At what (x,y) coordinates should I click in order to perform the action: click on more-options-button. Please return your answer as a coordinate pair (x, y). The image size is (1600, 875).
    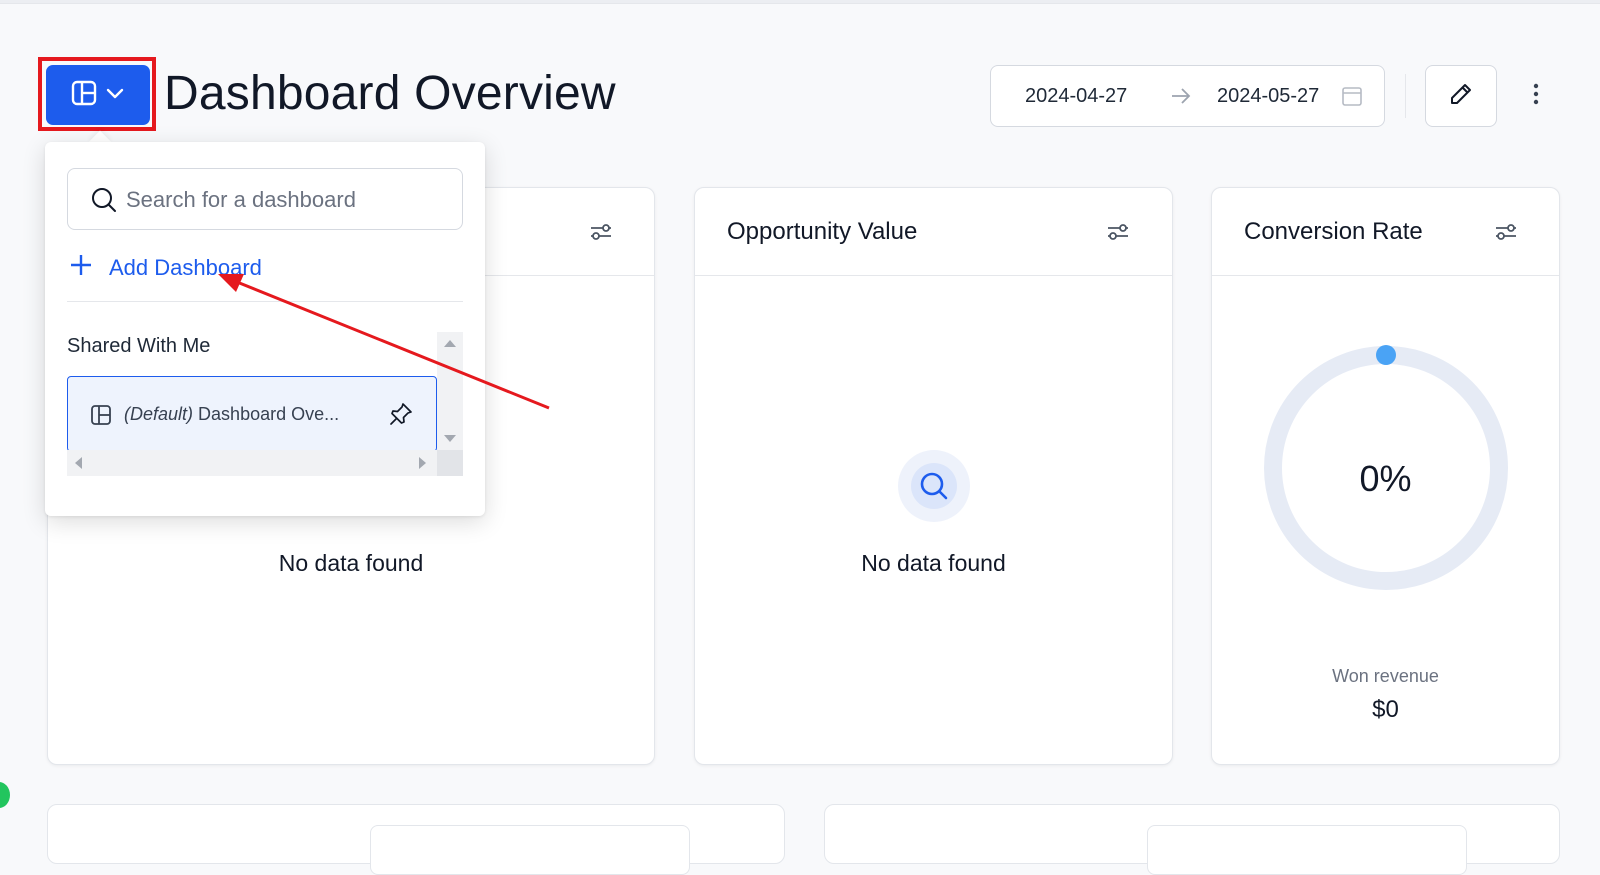
    Looking at the image, I should click on (1536, 96).